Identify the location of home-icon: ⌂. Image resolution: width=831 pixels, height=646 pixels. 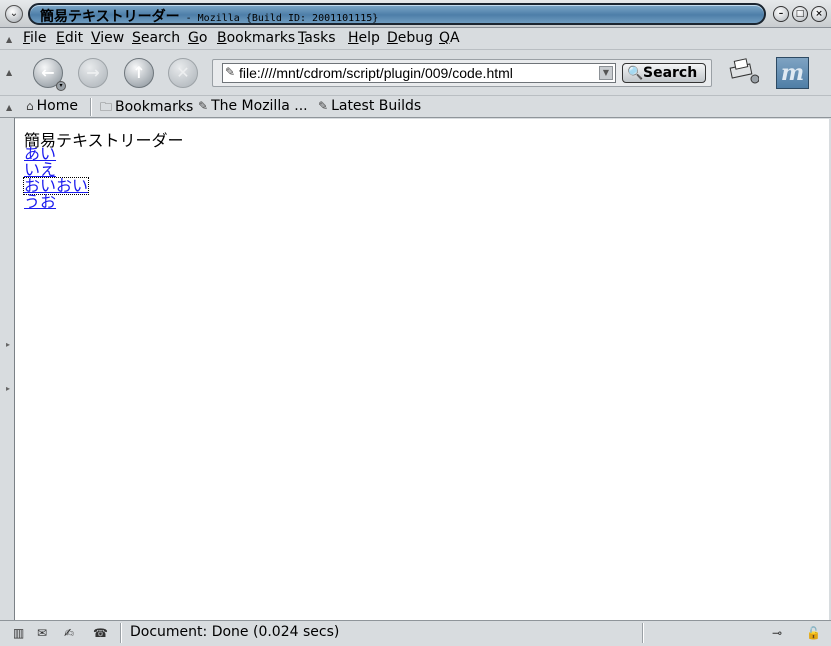
(30, 106).